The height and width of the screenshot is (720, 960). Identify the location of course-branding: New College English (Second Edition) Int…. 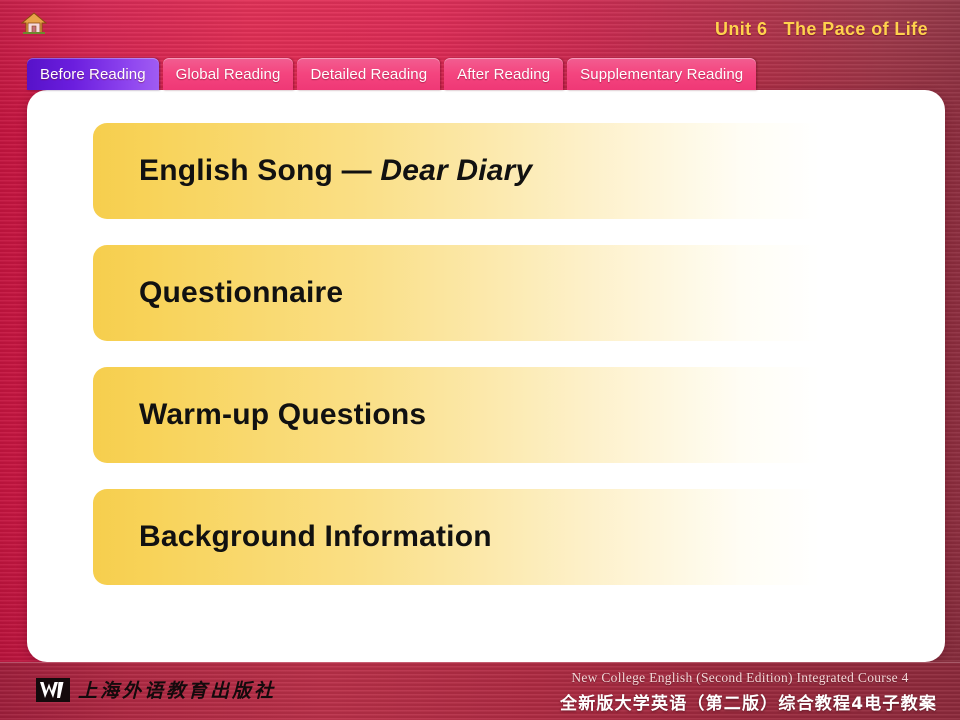
(749, 692).